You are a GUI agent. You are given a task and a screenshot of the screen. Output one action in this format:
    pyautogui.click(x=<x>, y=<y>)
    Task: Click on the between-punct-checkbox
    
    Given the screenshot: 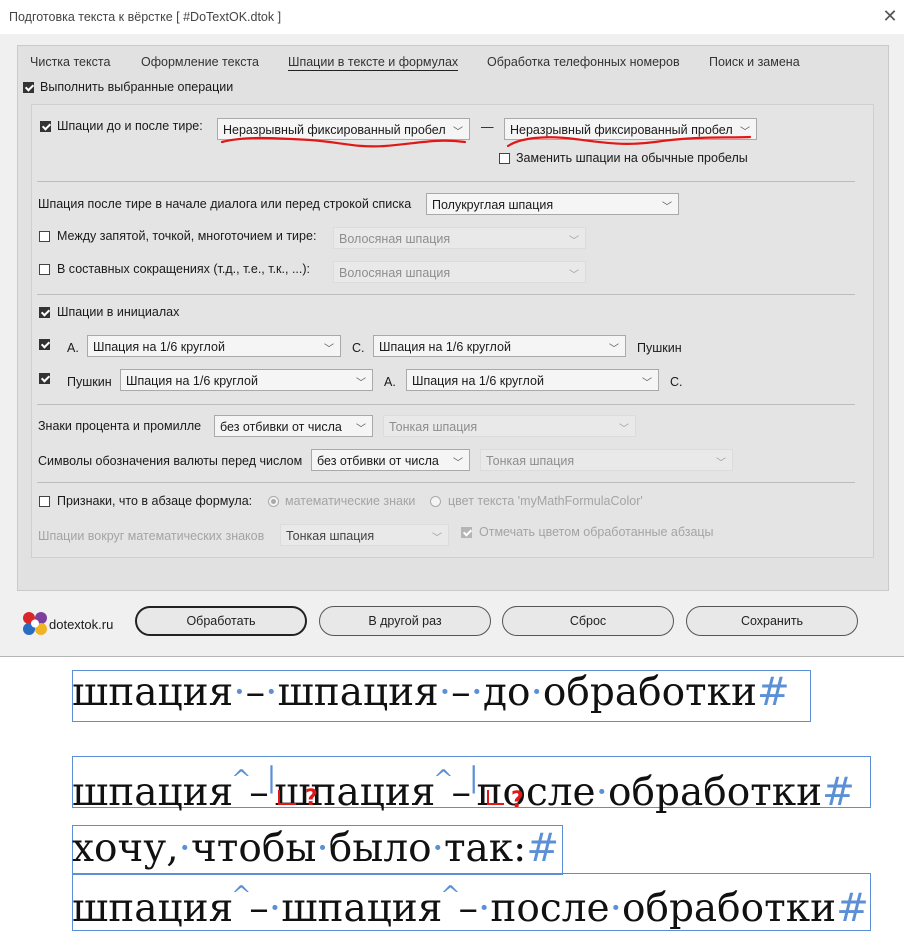 What is the action you would take?
    pyautogui.click(x=44, y=236)
    